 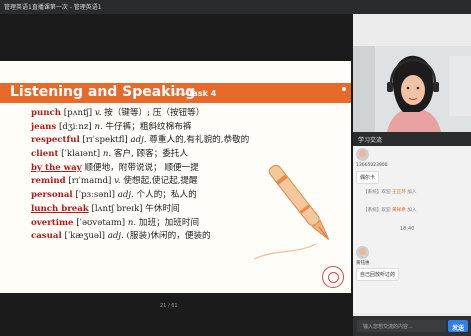 I want to click on page-indicator: 21 / 61, so click(x=169, y=306).